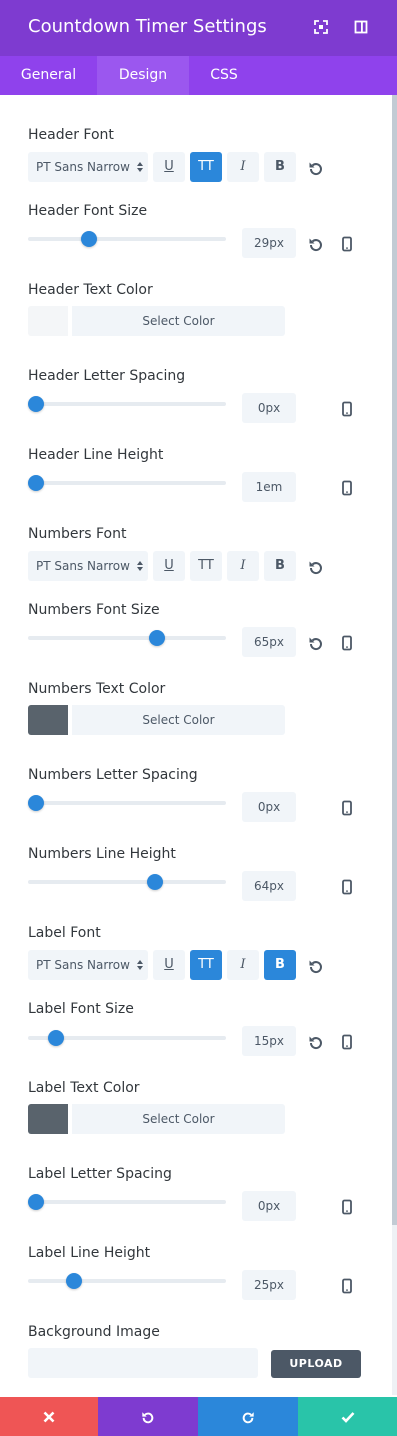  What do you see at coordinates (83, 566) in the screenshot?
I see `numbers-font-value: PT Sans Narrow` at bounding box center [83, 566].